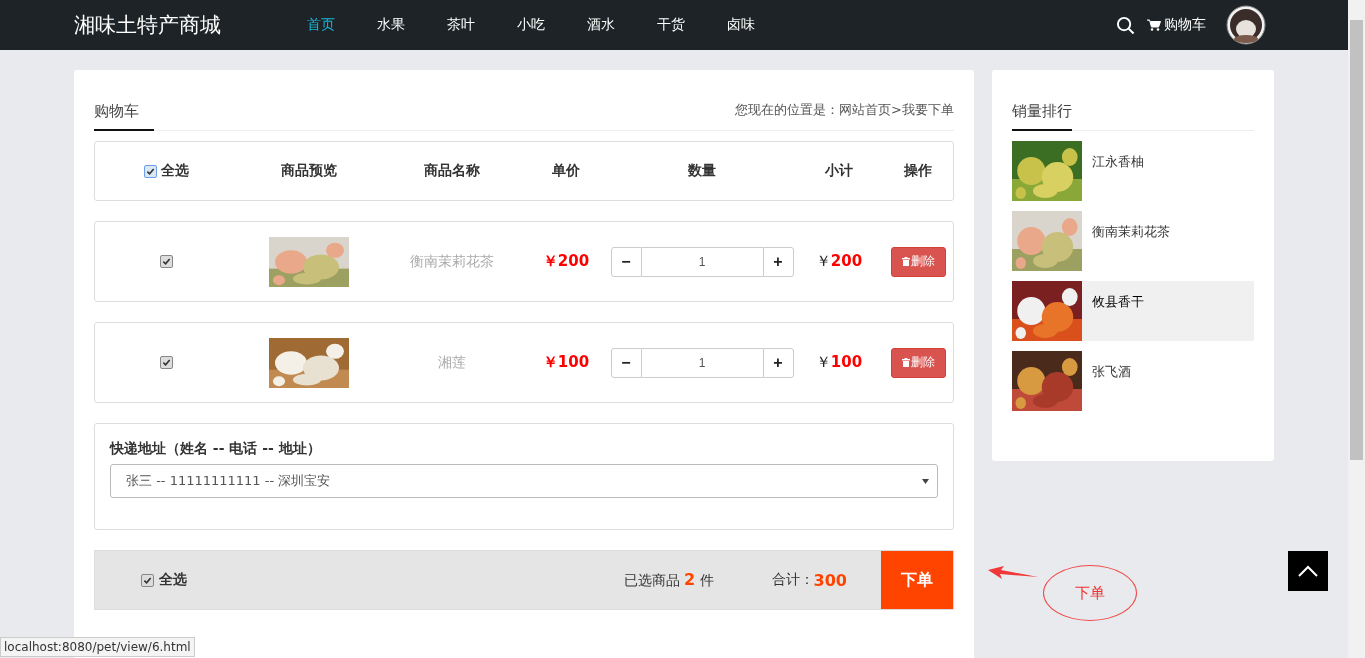 The width and height of the screenshot is (1365, 658). What do you see at coordinates (1013, 574) in the screenshot?
I see `arrow-icon` at bounding box center [1013, 574].